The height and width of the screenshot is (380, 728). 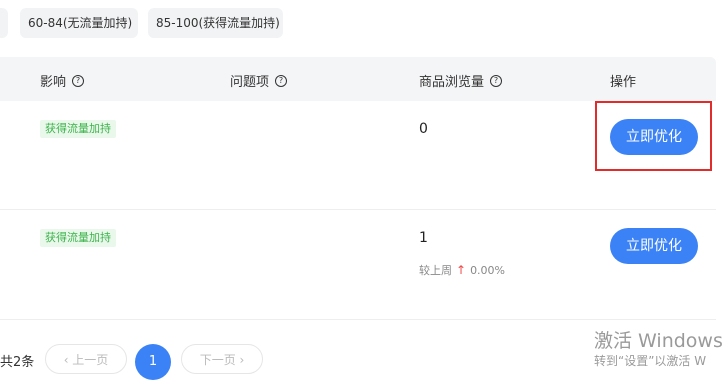 I want to click on activation-watermark-title: 激活 Windows, so click(x=658, y=341).